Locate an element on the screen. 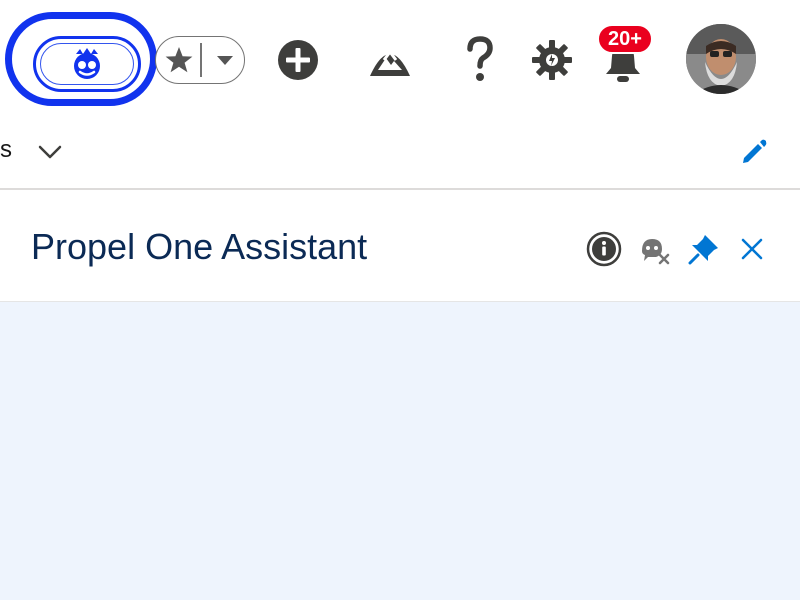 This screenshot has width=800, height=600. caret-down-icon is located at coordinates (225, 60).